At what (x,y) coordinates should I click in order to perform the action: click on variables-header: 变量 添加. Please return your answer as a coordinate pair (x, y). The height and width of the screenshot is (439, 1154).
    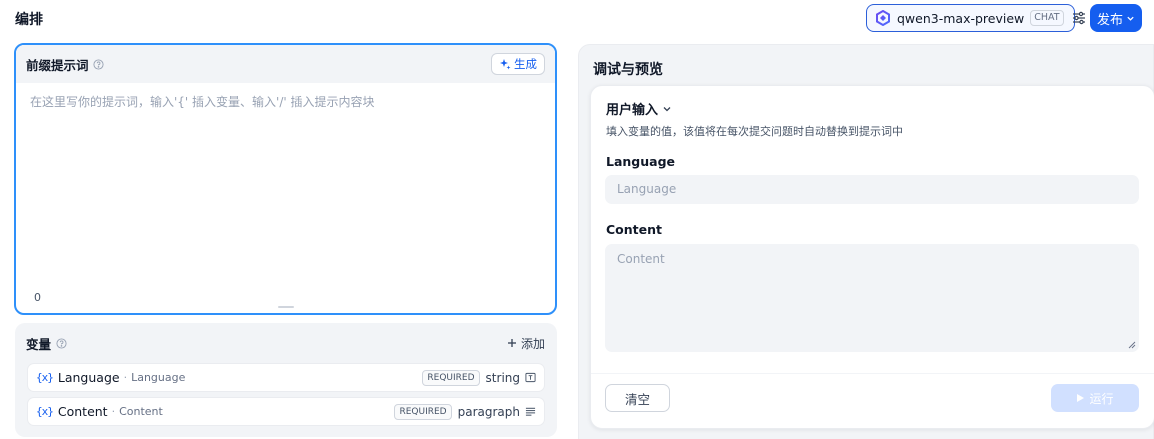
    Looking at the image, I should click on (286, 343).